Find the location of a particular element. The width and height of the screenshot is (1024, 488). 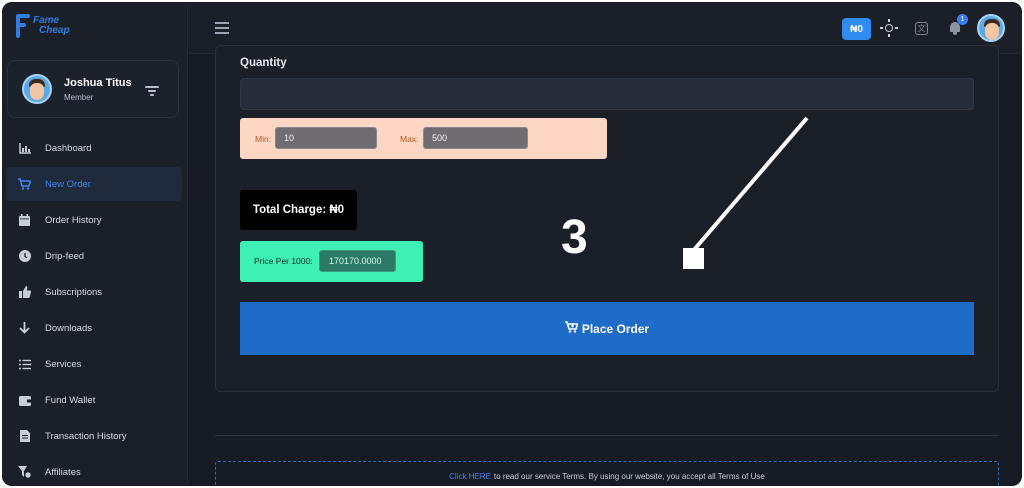

footer-divider is located at coordinates (607, 435).